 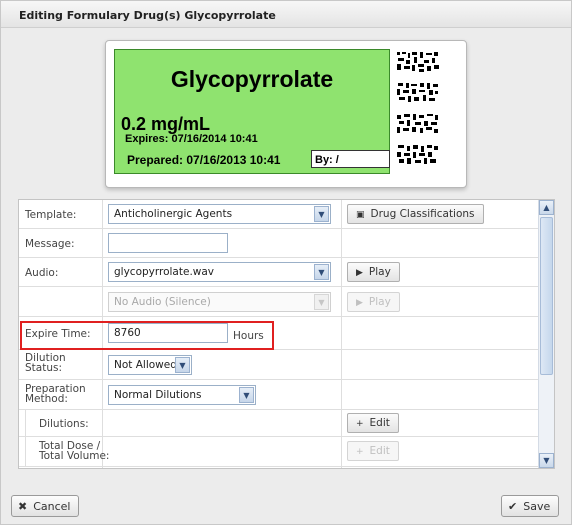 I want to click on total-dose-label: Total Dose / Total Volume:, so click(x=74, y=451).